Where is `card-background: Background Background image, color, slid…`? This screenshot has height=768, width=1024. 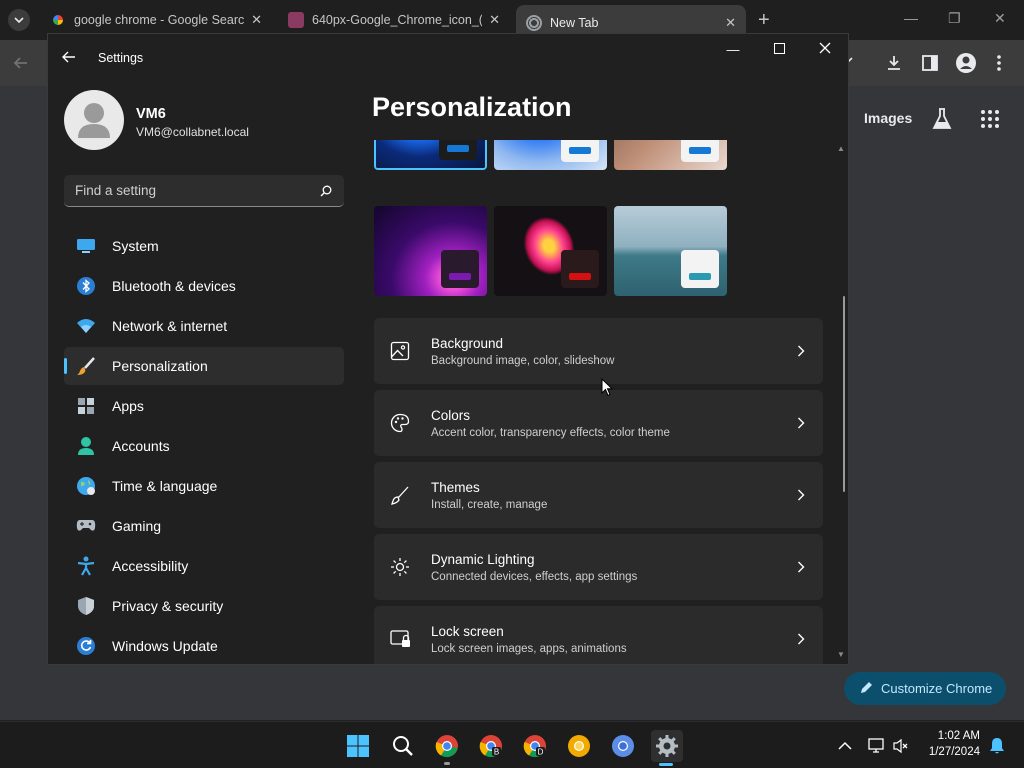
card-background: Background Background image, color, slid… is located at coordinates (598, 351).